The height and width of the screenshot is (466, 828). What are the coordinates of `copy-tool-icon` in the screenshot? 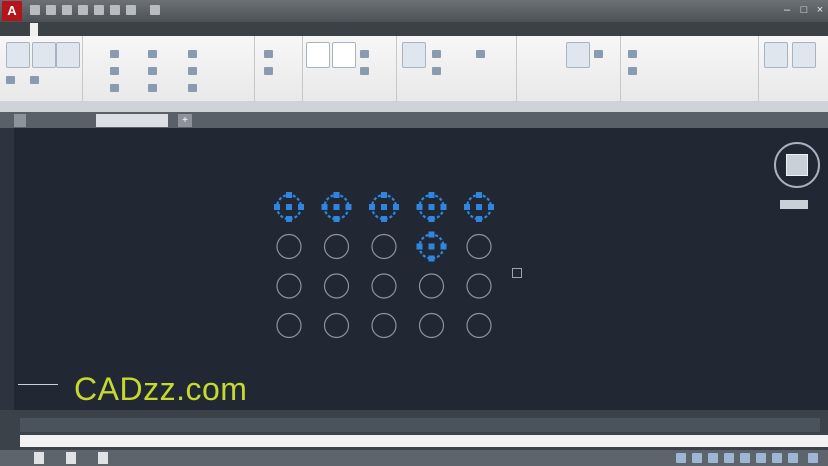 It's located at (115, 72).